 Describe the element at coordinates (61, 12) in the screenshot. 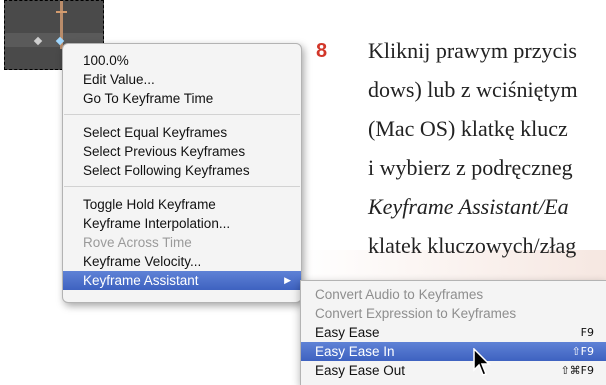

I see `current-time-indicator-head` at that location.